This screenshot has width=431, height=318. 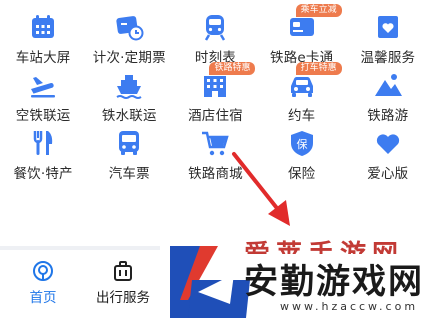 I want to click on service-item-mountain: 铁路游, so click(x=388, y=93).